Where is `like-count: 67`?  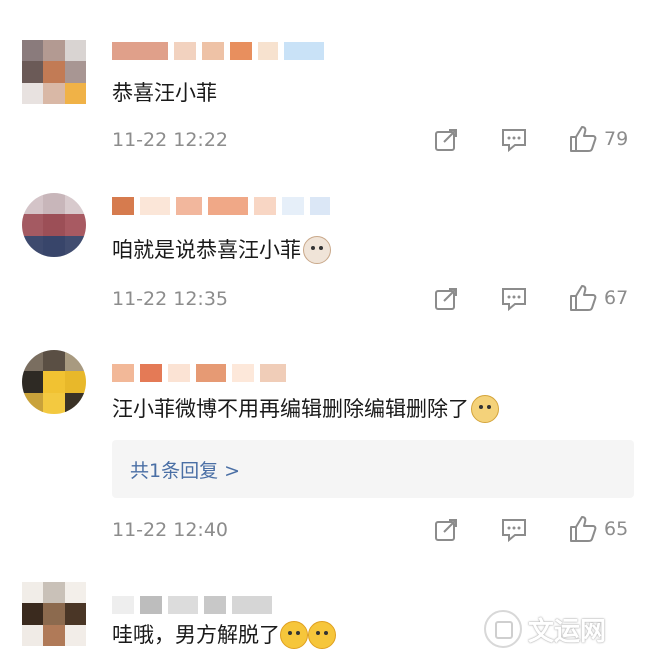
like-count: 67 is located at coordinates (616, 298).